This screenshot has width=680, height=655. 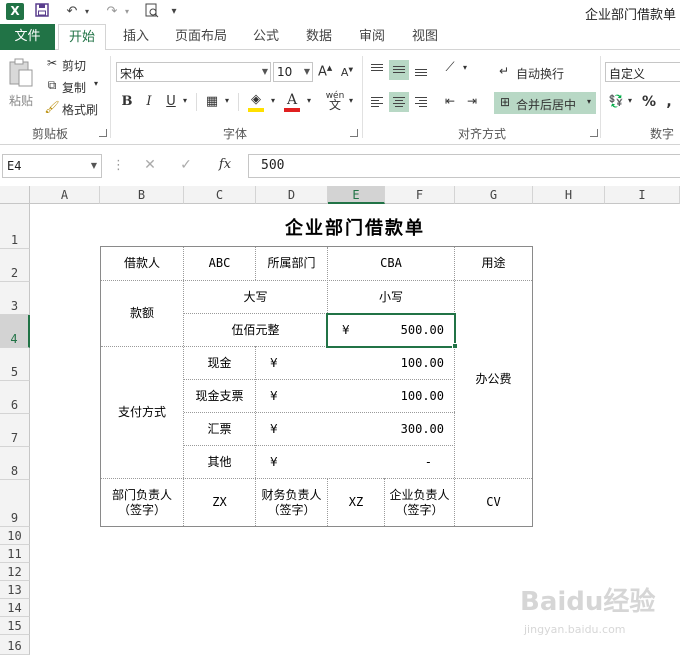 What do you see at coordinates (15, 430) in the screenshot?
I see `row-header-7: 7` at bounding box center [15, 430].